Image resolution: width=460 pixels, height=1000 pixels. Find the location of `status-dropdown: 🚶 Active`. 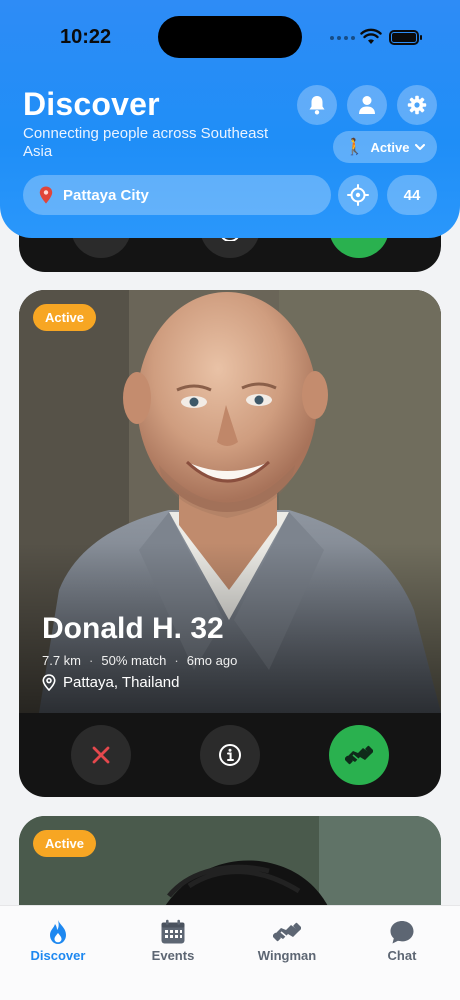

status-dropdown: 🚶 Active is located at coordinates (385, 147).